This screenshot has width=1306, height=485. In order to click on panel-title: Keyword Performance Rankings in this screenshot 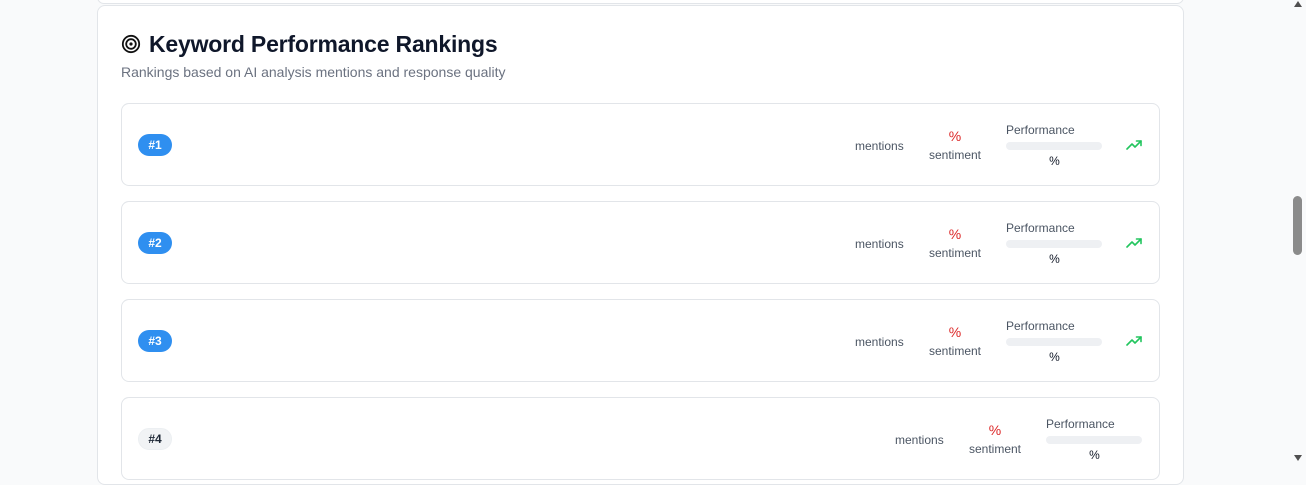, I will do `click(323, 44)`.